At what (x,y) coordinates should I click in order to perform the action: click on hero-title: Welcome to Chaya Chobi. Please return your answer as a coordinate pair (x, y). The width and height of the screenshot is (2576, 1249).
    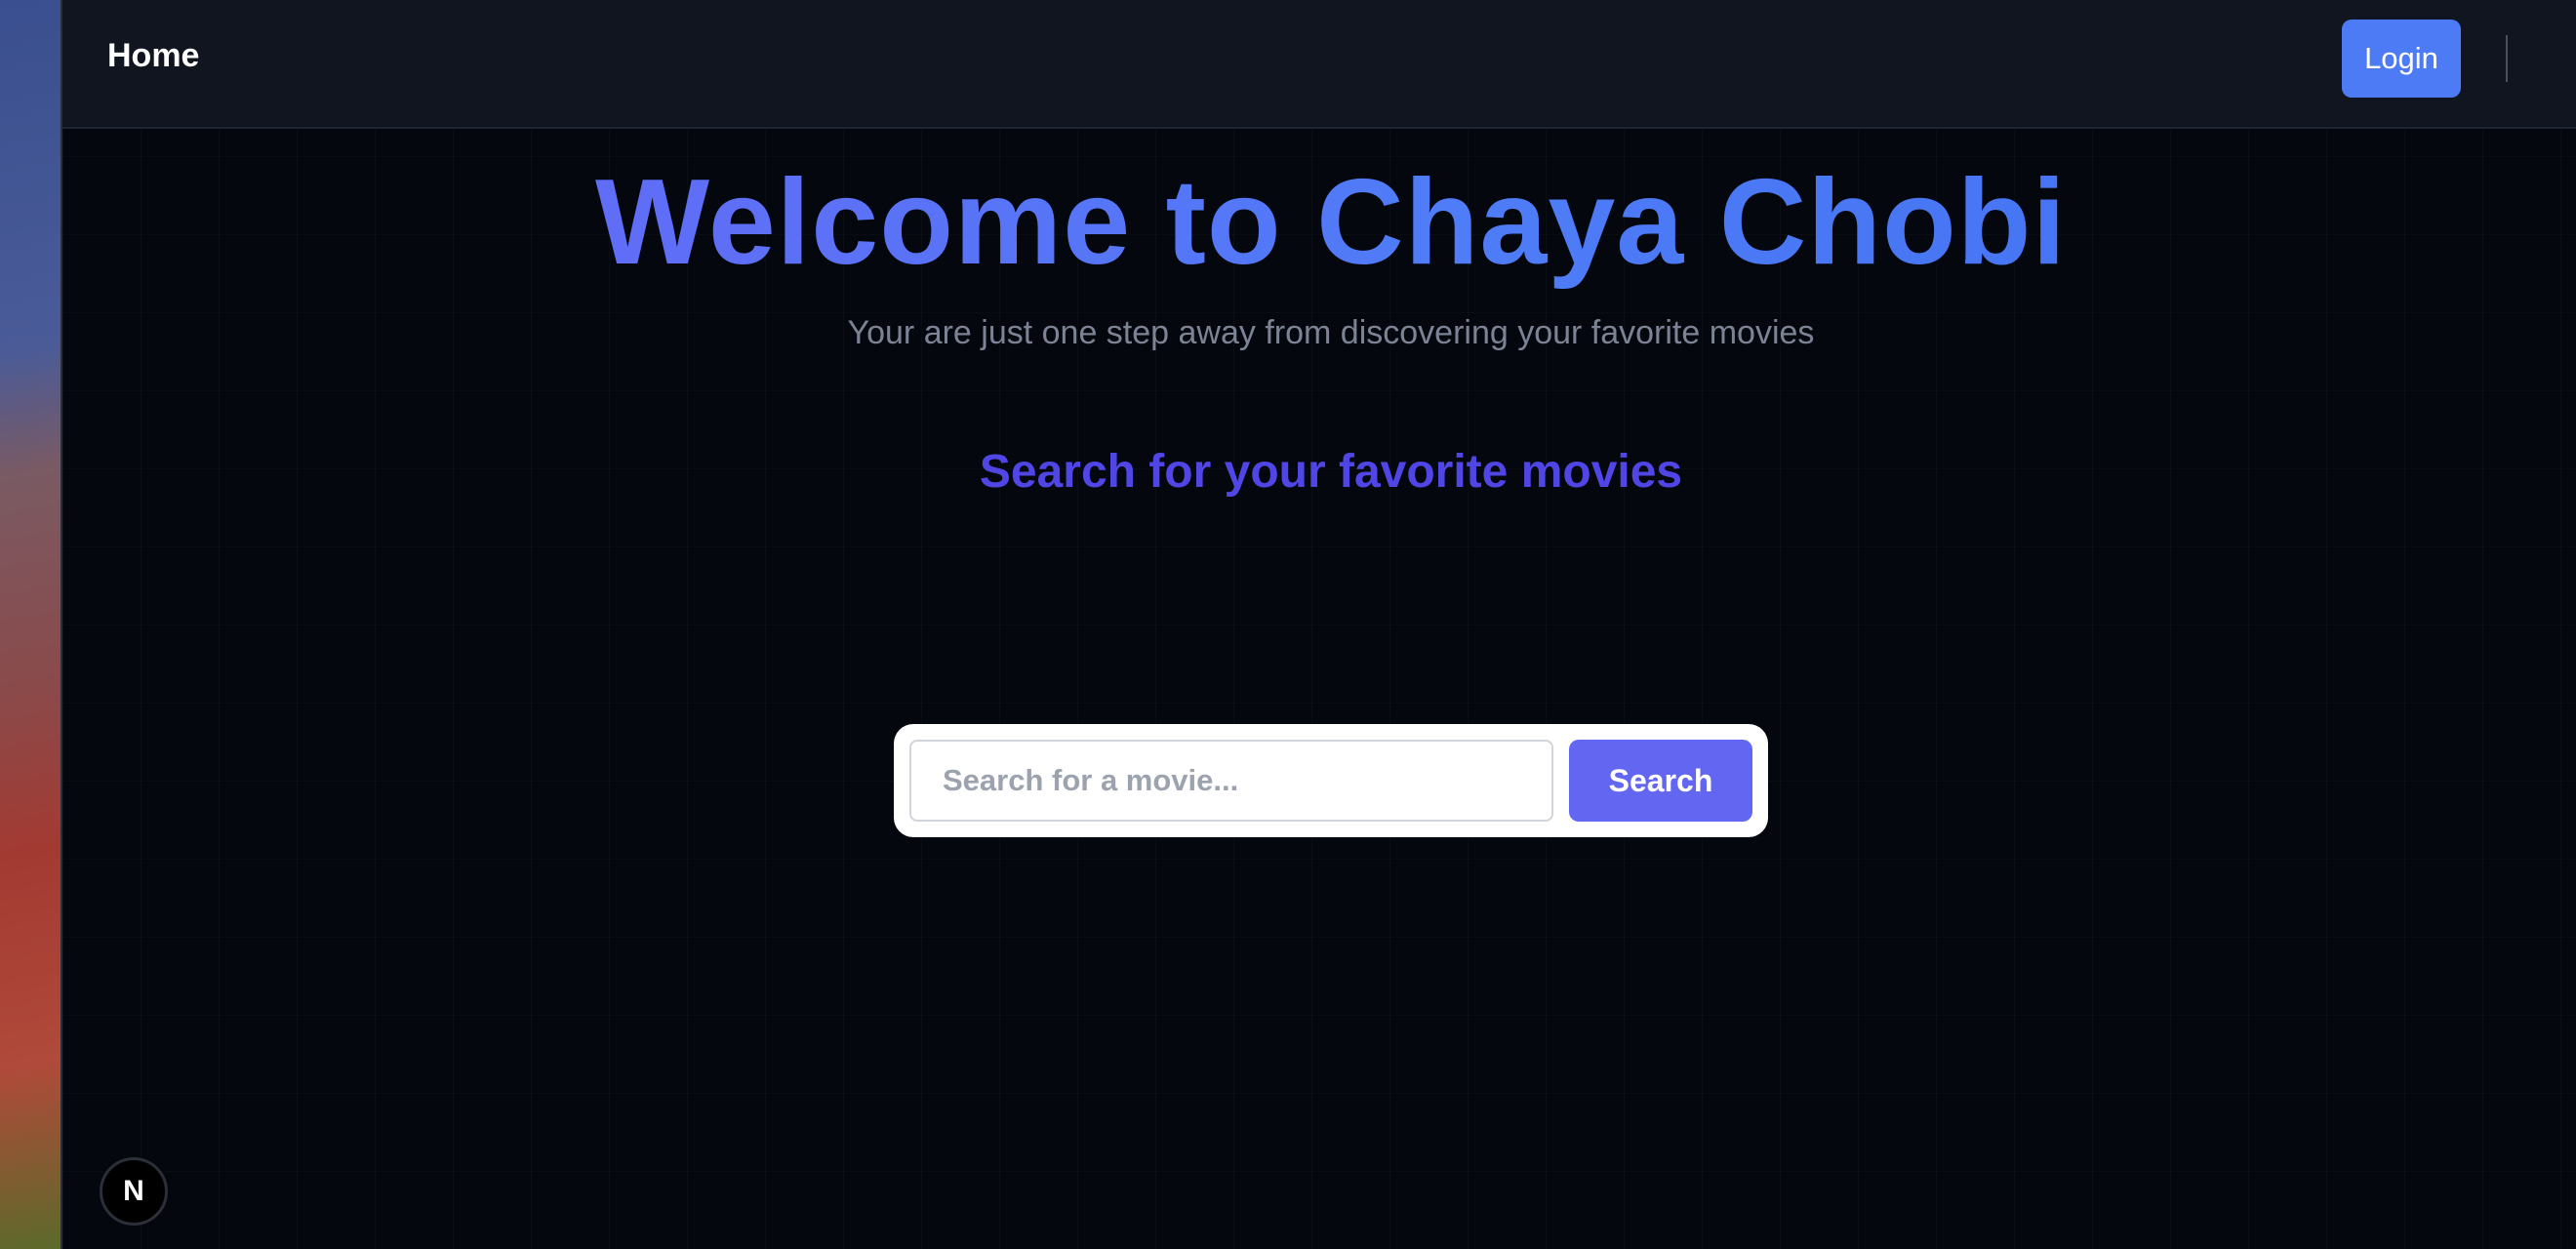
    Looking at the image, I should click on (1319, 222).